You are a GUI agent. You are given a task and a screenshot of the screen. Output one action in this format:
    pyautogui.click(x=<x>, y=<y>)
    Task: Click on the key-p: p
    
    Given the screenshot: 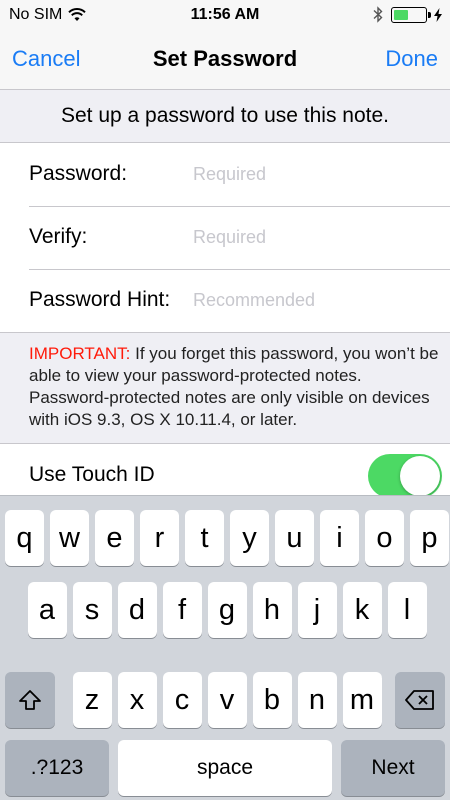 What is the action you would take?
    pyautogui.click(x=429, y=538)
    